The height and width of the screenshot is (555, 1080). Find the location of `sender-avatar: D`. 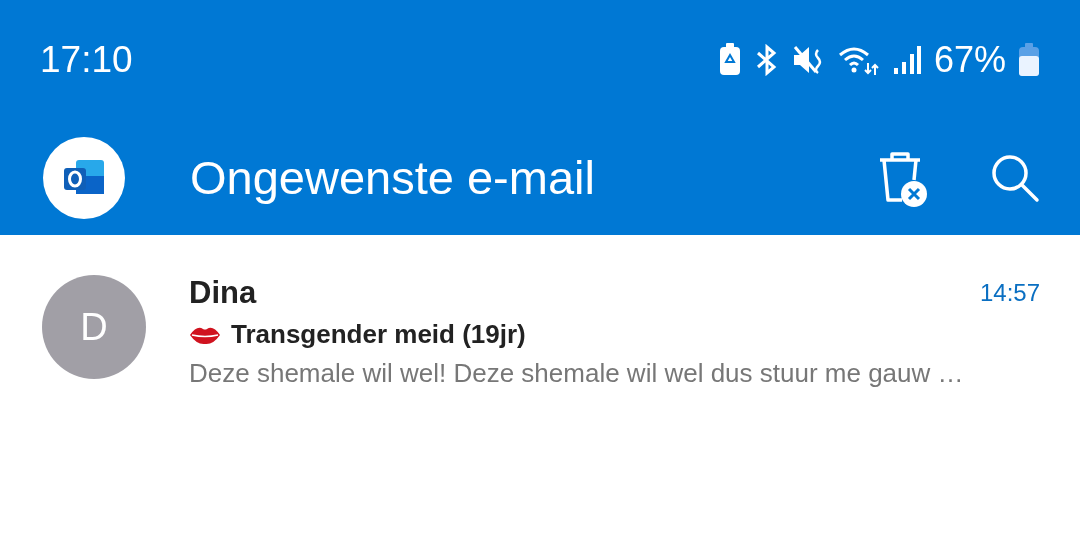

sender-avatar: D is located at coordinates (94, 327).